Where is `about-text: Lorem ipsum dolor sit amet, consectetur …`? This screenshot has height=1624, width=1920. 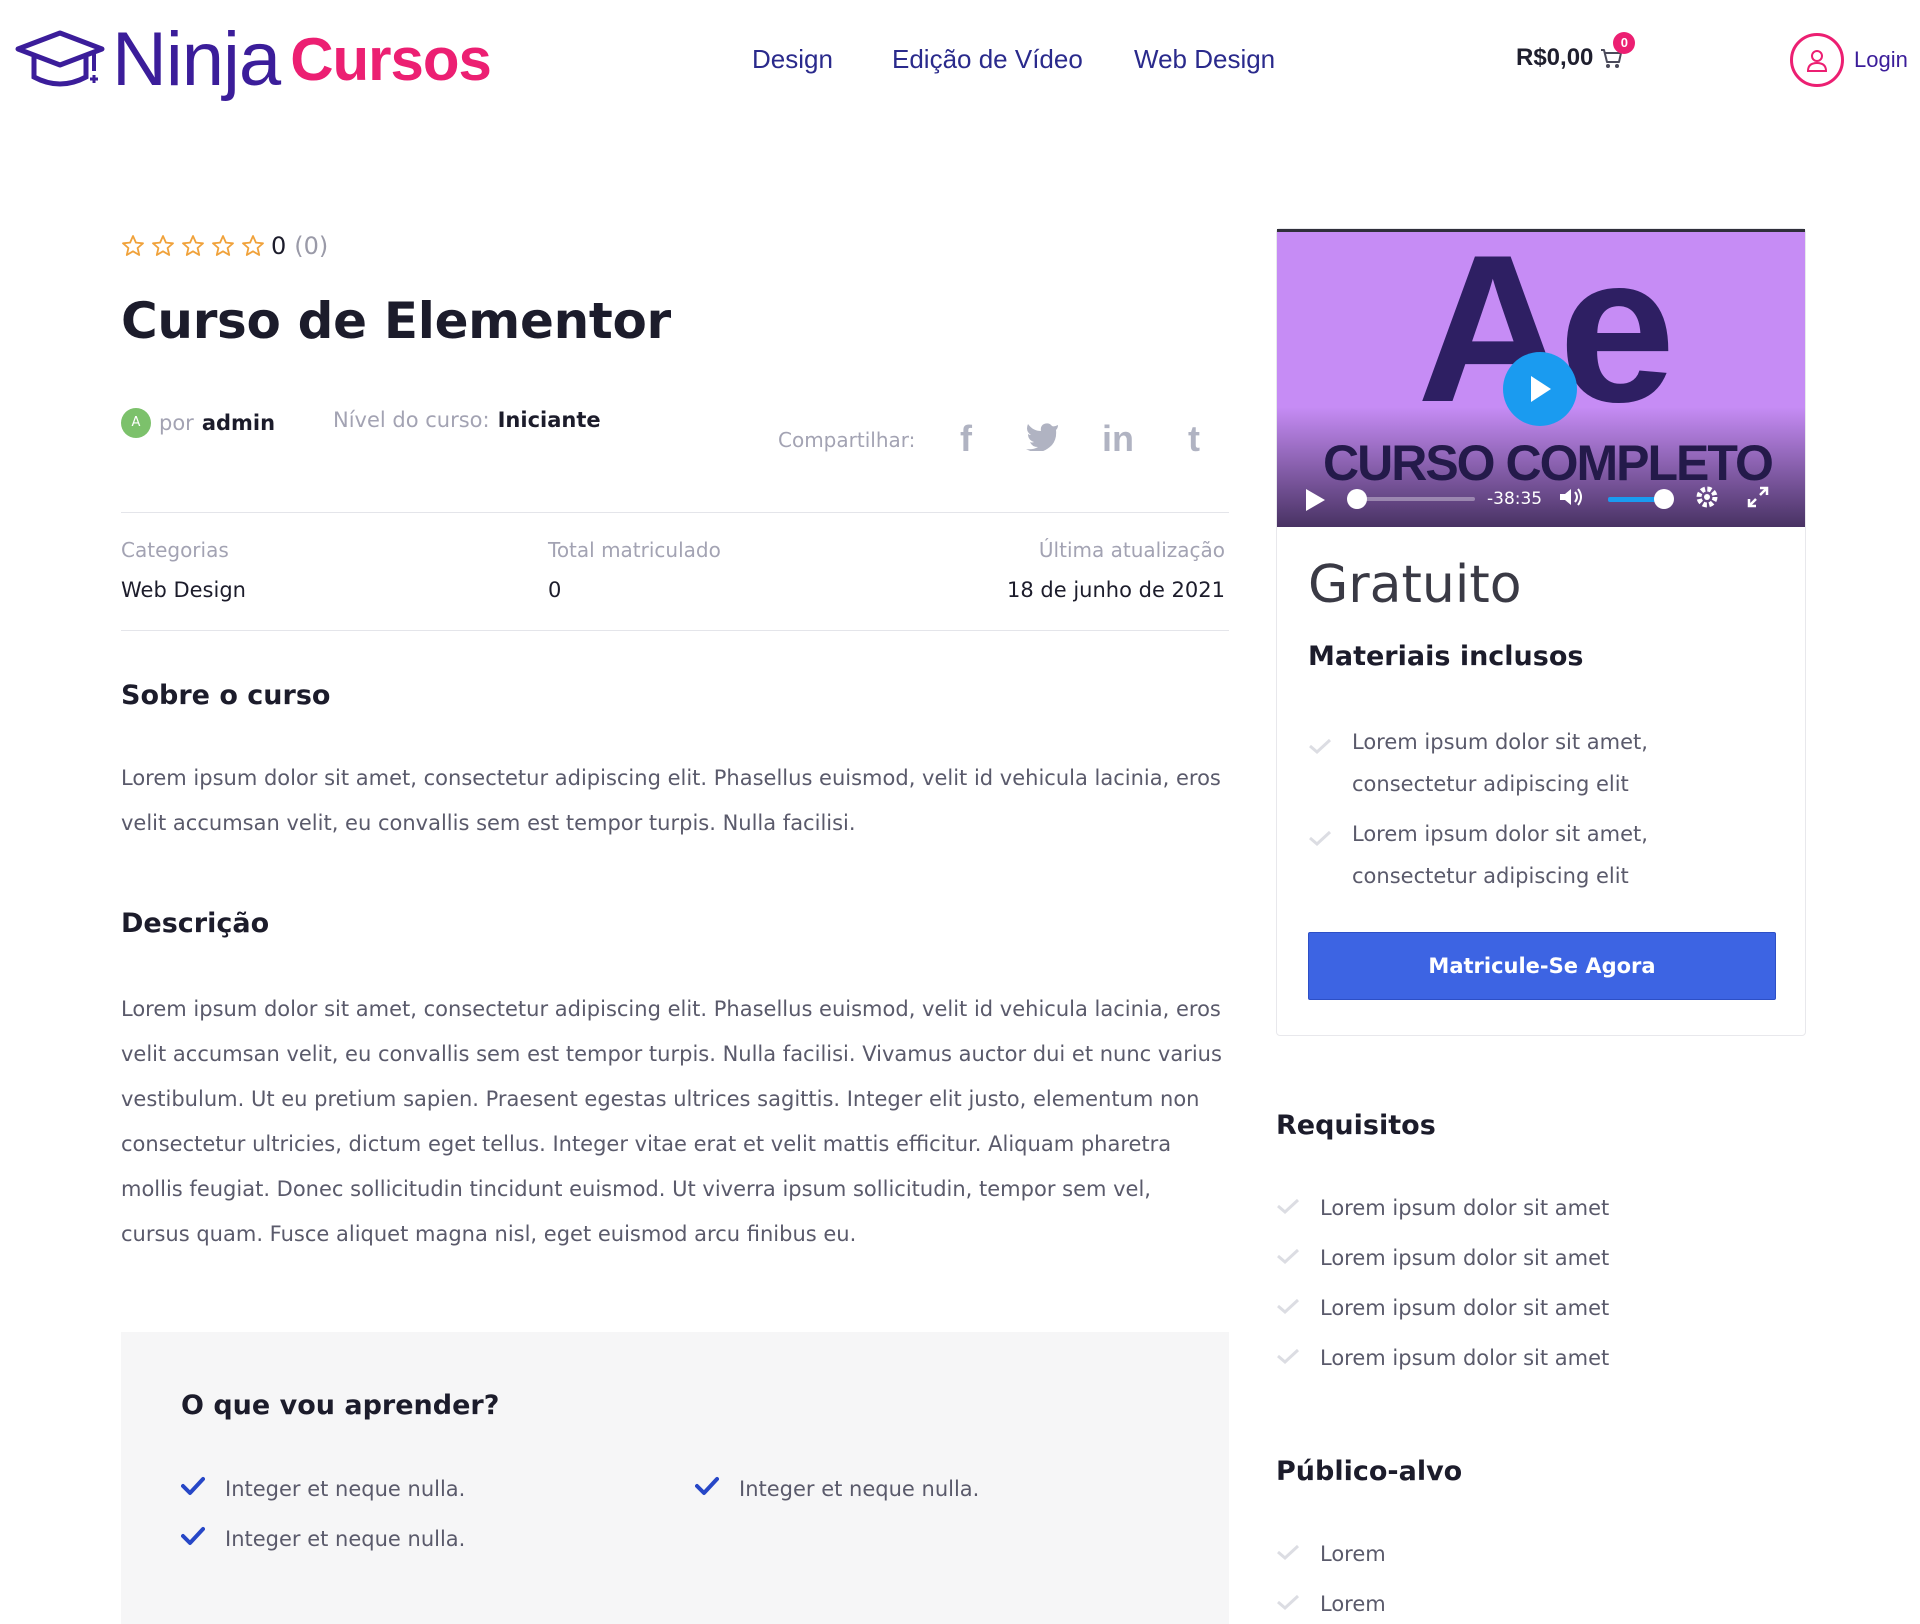
about-text: Lorem ipsum dolor sit amet, consectetur … is located at coordinates (676, 801).